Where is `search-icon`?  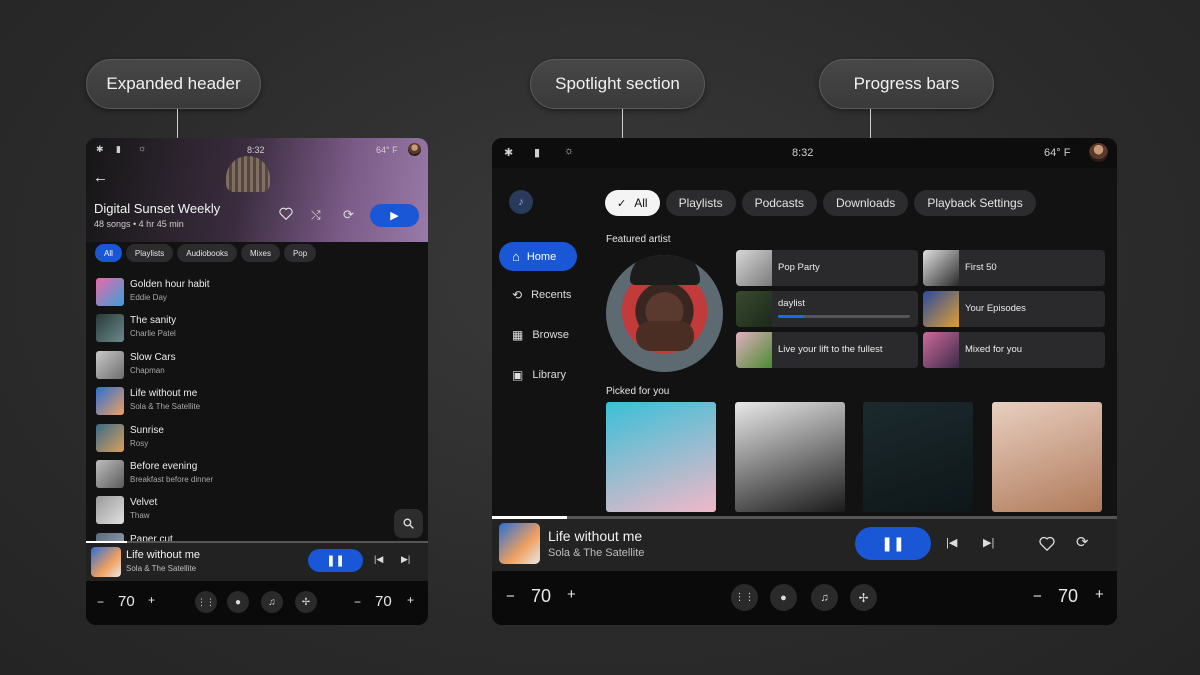
search-icon is located at coordinates (408, 523).